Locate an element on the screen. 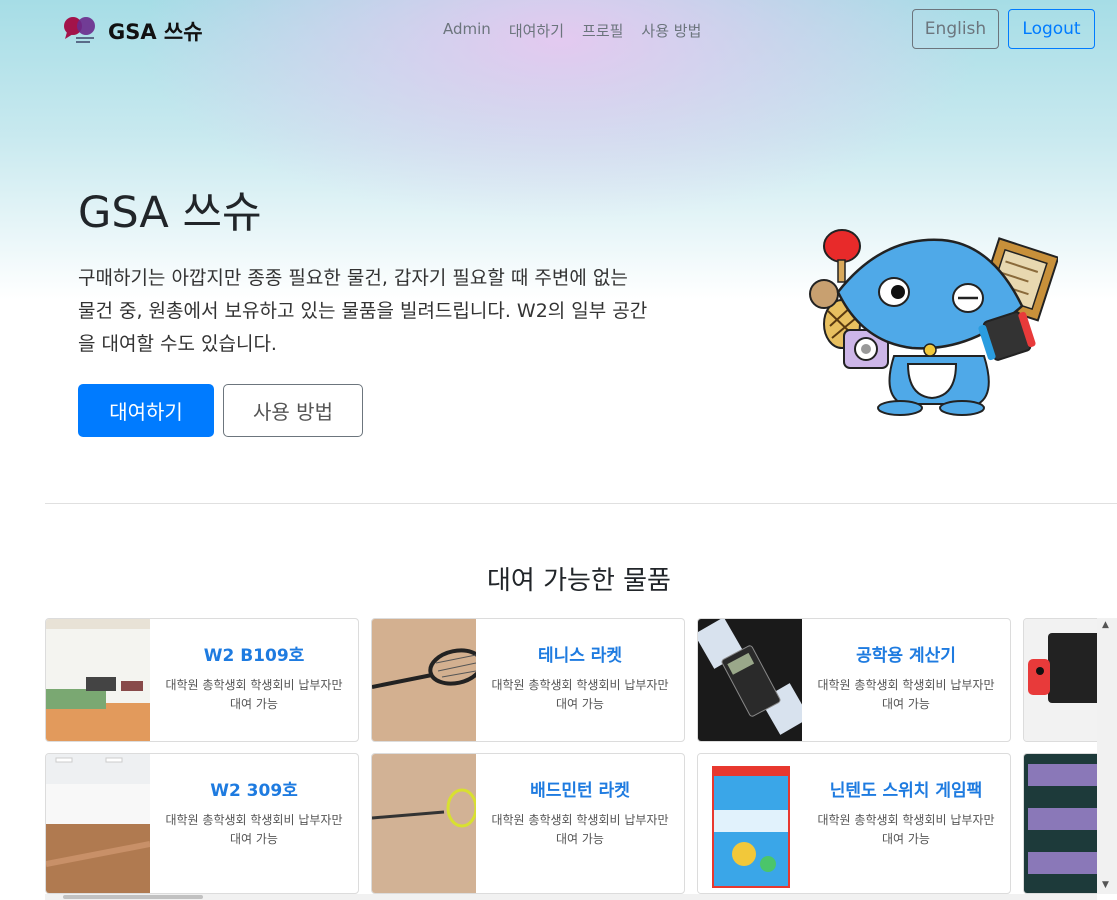 Image resolution: width=1117 pixels, height=900 pixels. brand: GSA 쓰슈 is located at coordinates (132, 31).